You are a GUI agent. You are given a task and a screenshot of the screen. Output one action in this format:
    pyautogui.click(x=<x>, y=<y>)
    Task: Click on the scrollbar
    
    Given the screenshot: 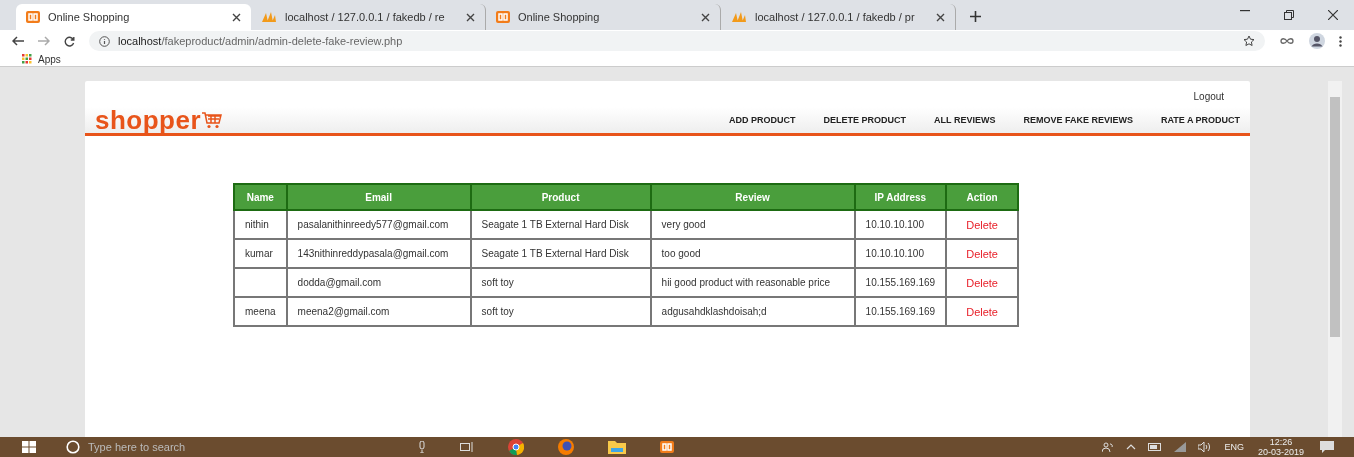 What is the action you would take?
    pyautogui.click(x=1335, y=259)
    